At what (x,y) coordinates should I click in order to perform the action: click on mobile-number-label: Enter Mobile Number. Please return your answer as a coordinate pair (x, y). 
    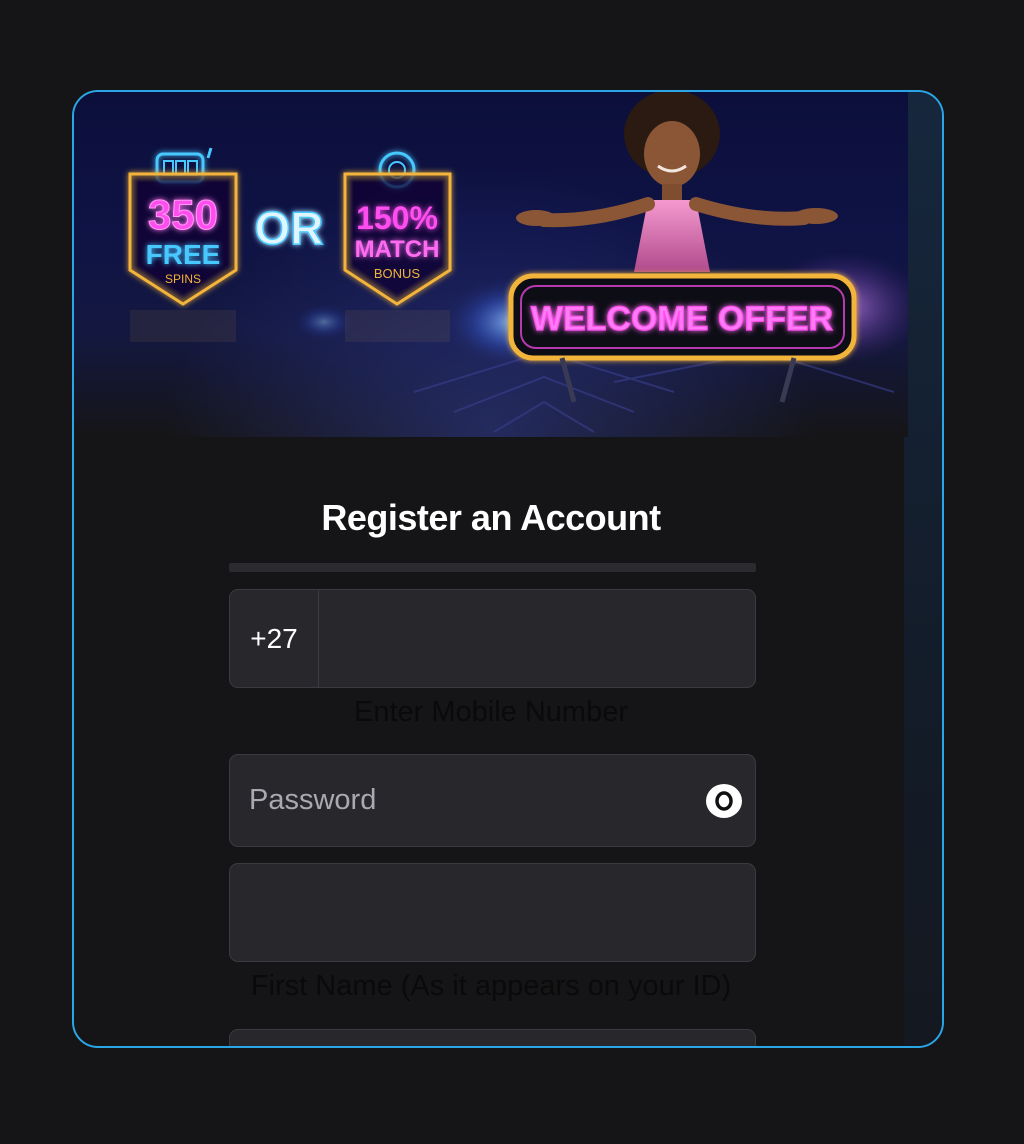
    Looking at the image, I should click on (491, 712).